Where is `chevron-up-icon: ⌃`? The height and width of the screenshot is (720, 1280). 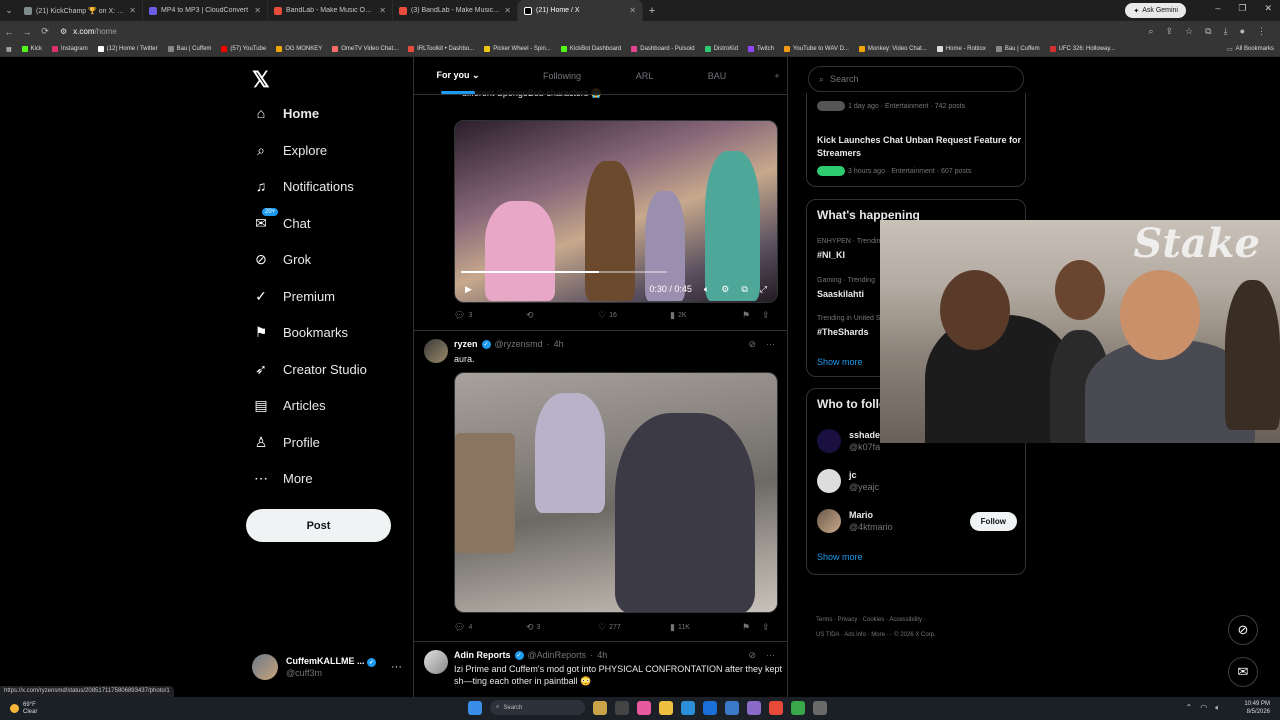
chevron-up-icon: ⌃ is located at coordinates (1189, 708).